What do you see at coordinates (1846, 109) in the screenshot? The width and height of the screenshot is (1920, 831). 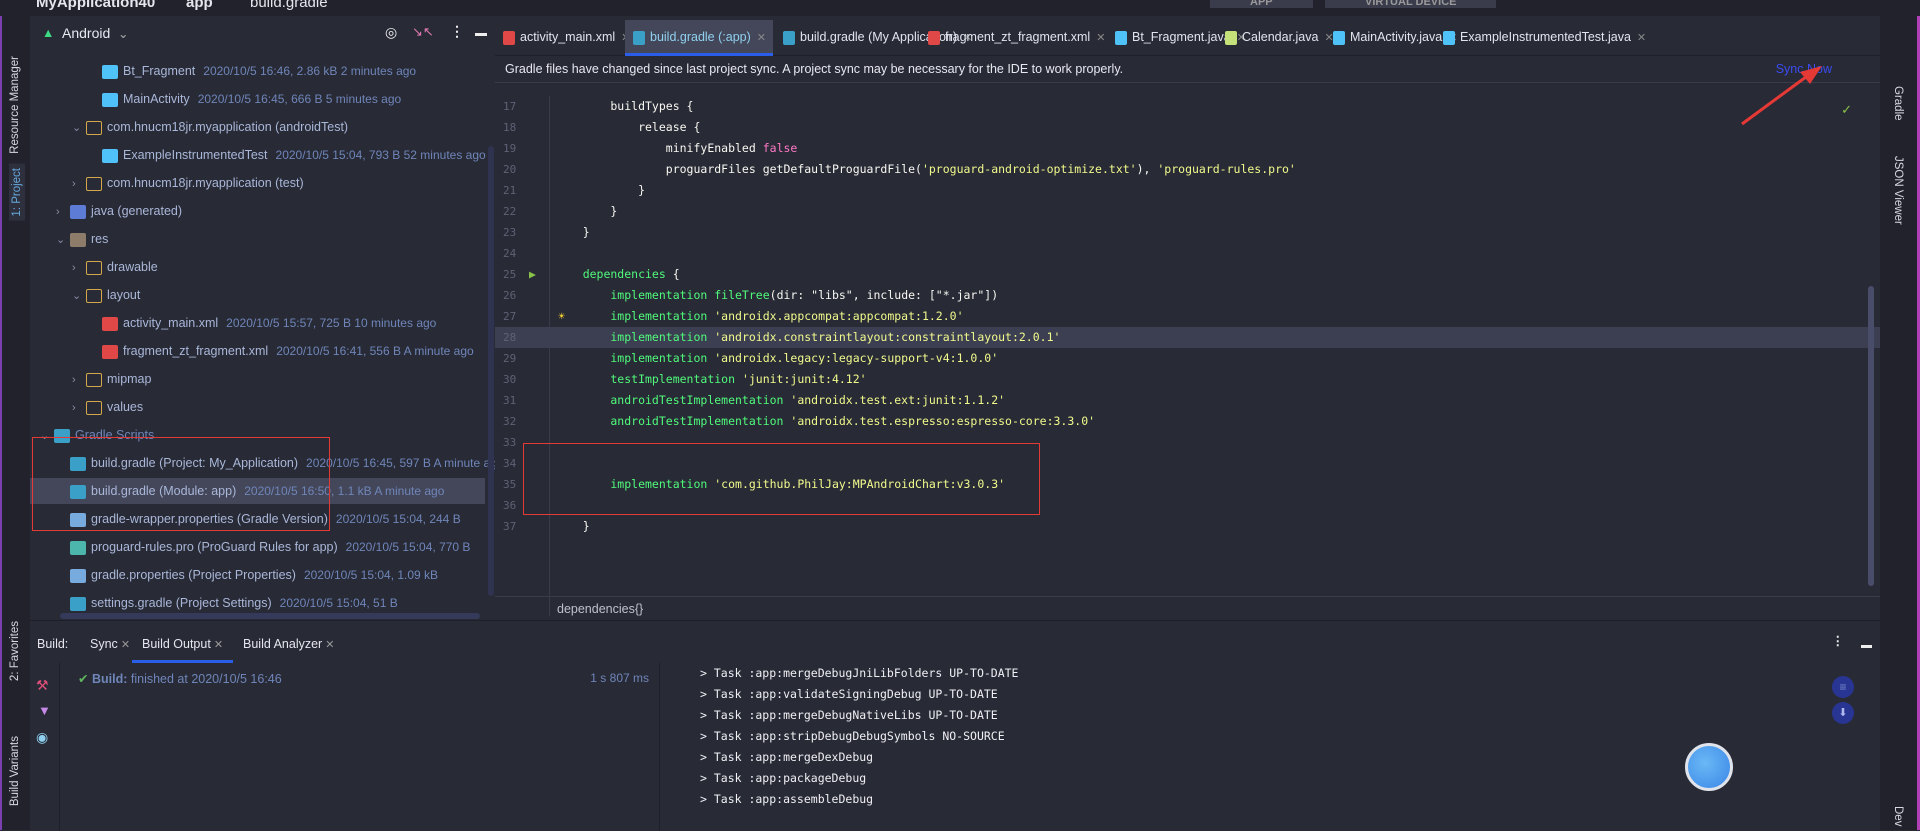 I see `inspection-ok-icon: ✓` at bounding box center [1846, 109].